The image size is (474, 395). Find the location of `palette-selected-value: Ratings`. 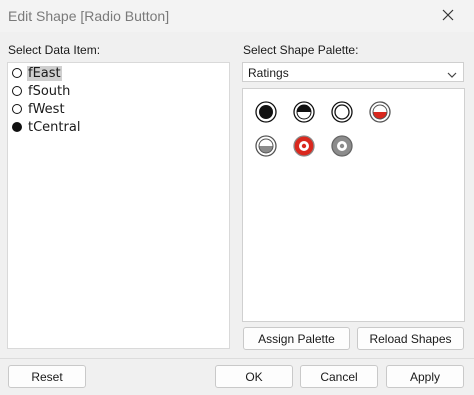

palette-selected-value: Ratings is located at coordinates (268, 73).